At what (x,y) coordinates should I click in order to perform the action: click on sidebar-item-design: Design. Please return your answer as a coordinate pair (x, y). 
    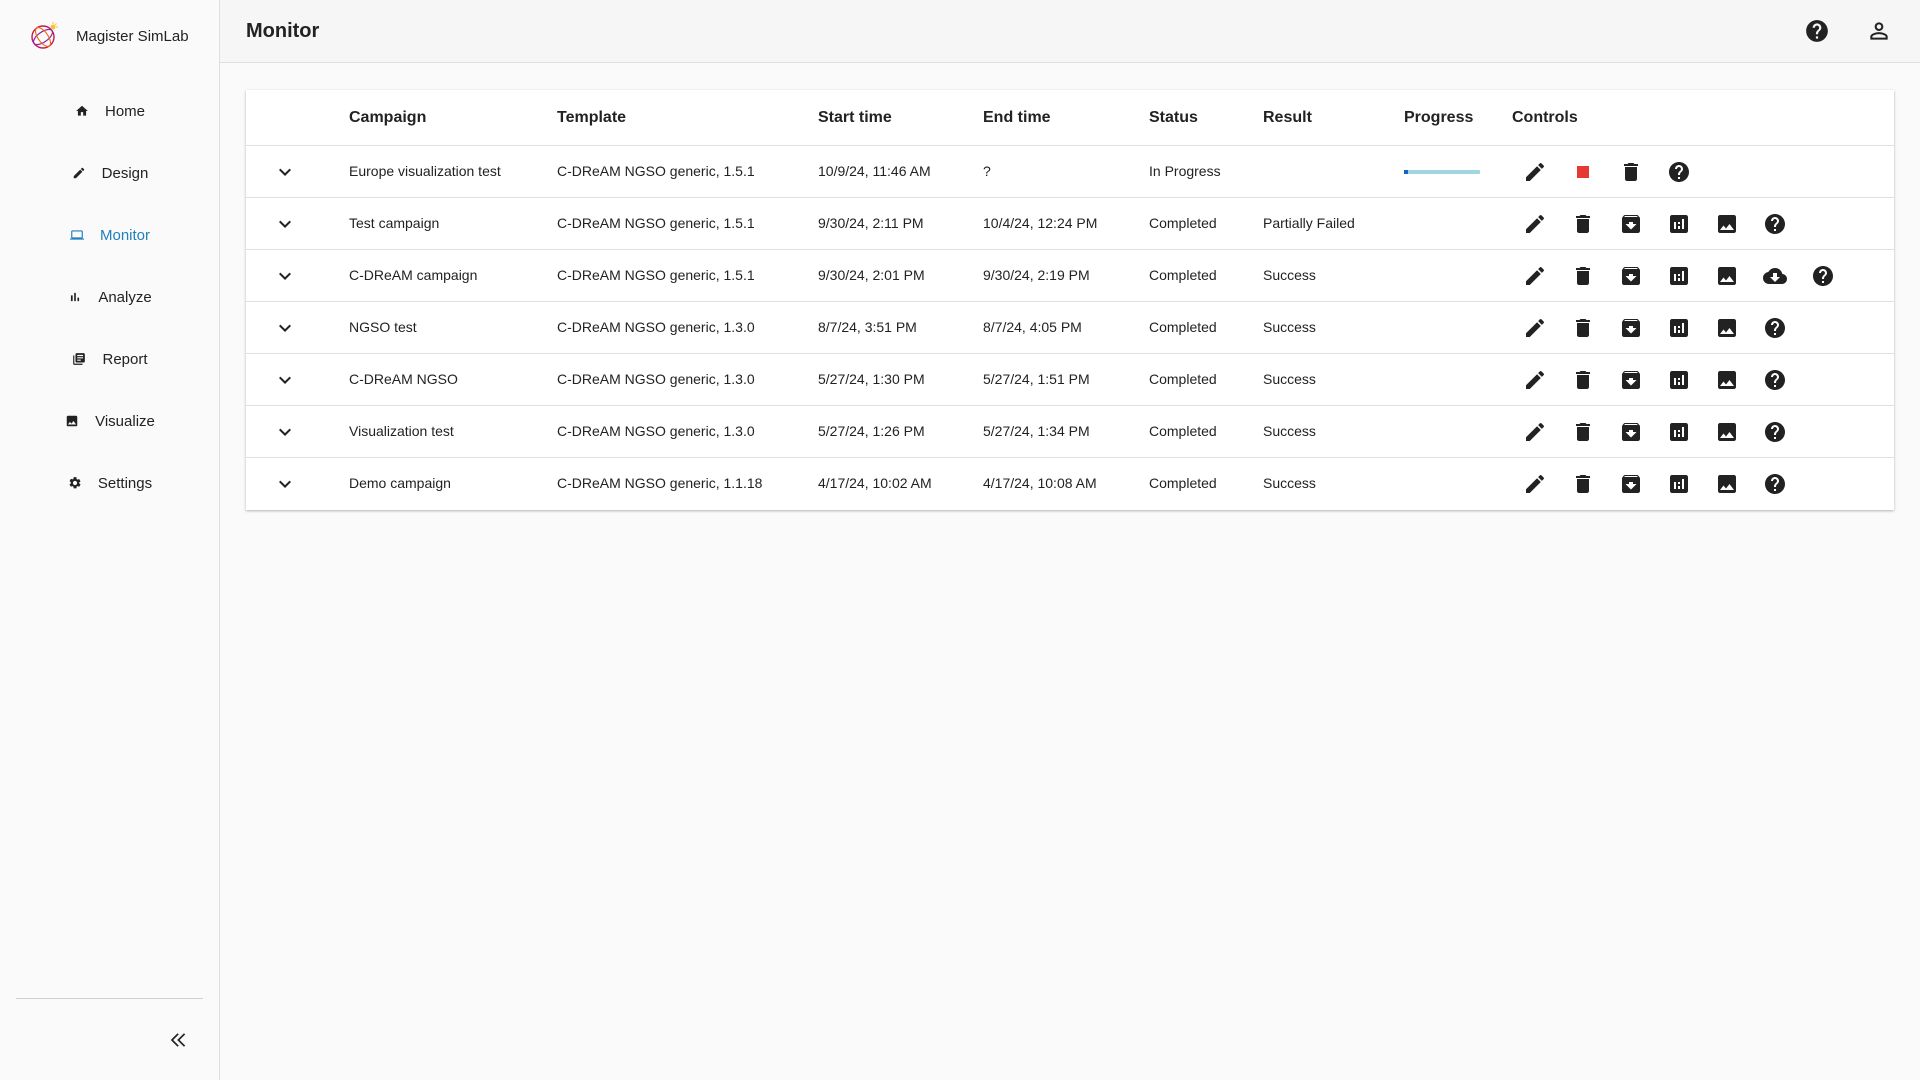
    Looking at the image, I should click on (110, 173).